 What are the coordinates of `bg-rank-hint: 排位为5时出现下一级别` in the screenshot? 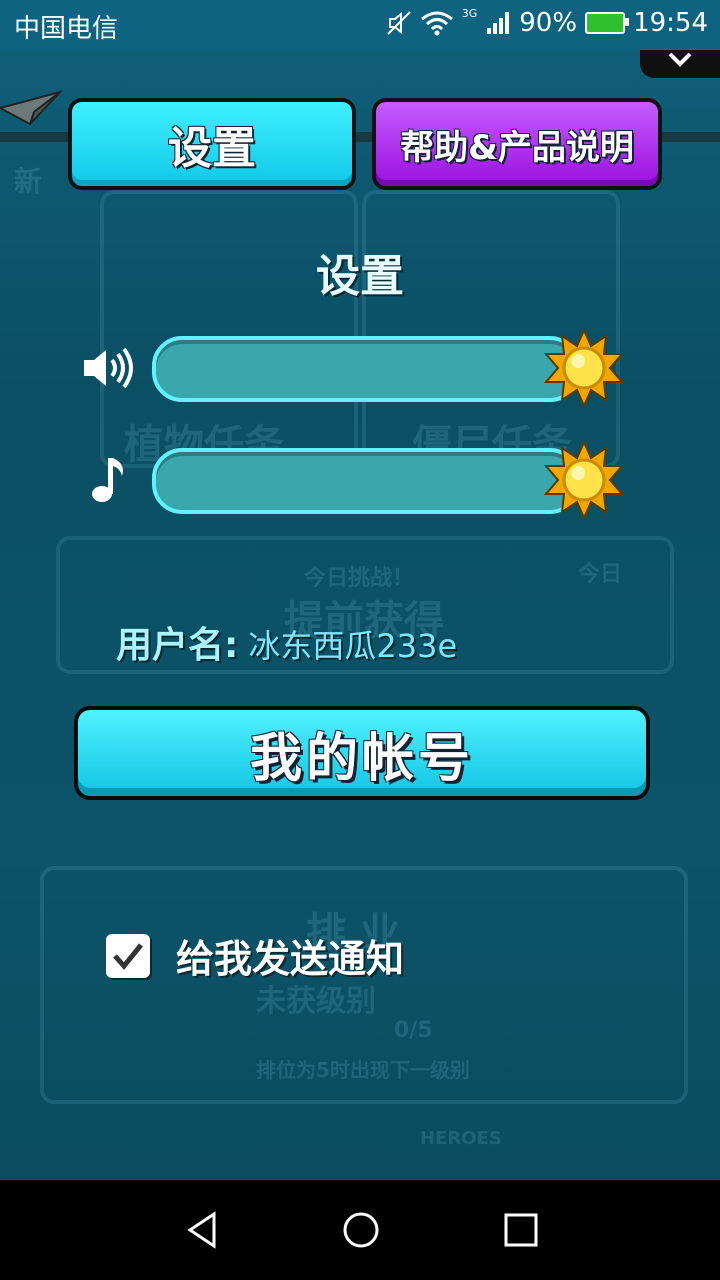 It's located at (363, 1070).